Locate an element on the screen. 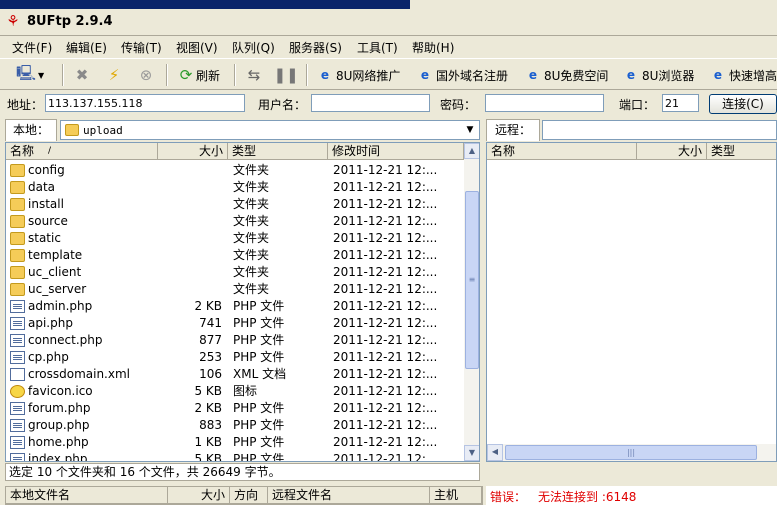 The width and height of the screenshot is (777, 505). file-name: config is located at coordinates (46, 170).